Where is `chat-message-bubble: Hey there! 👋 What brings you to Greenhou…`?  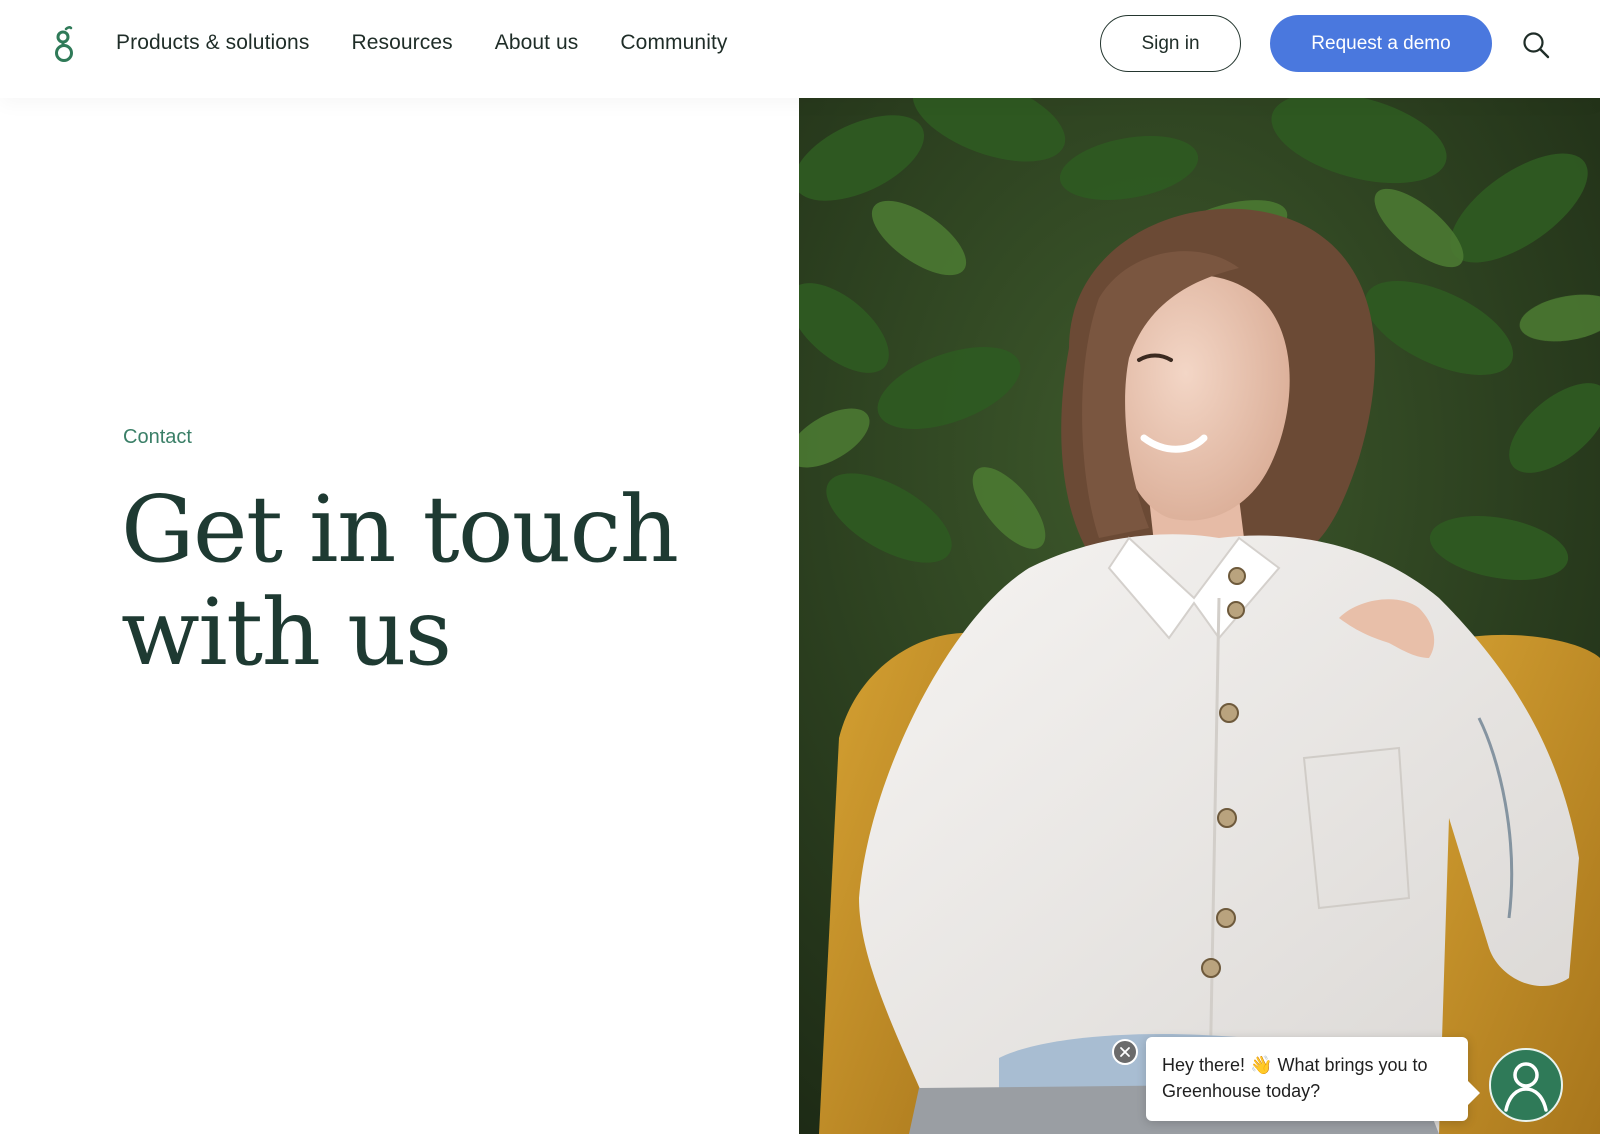
chat-message-bubble: Hey there! 👋 What brings you to Greenhou… is located at coordinates (1313, 1079).